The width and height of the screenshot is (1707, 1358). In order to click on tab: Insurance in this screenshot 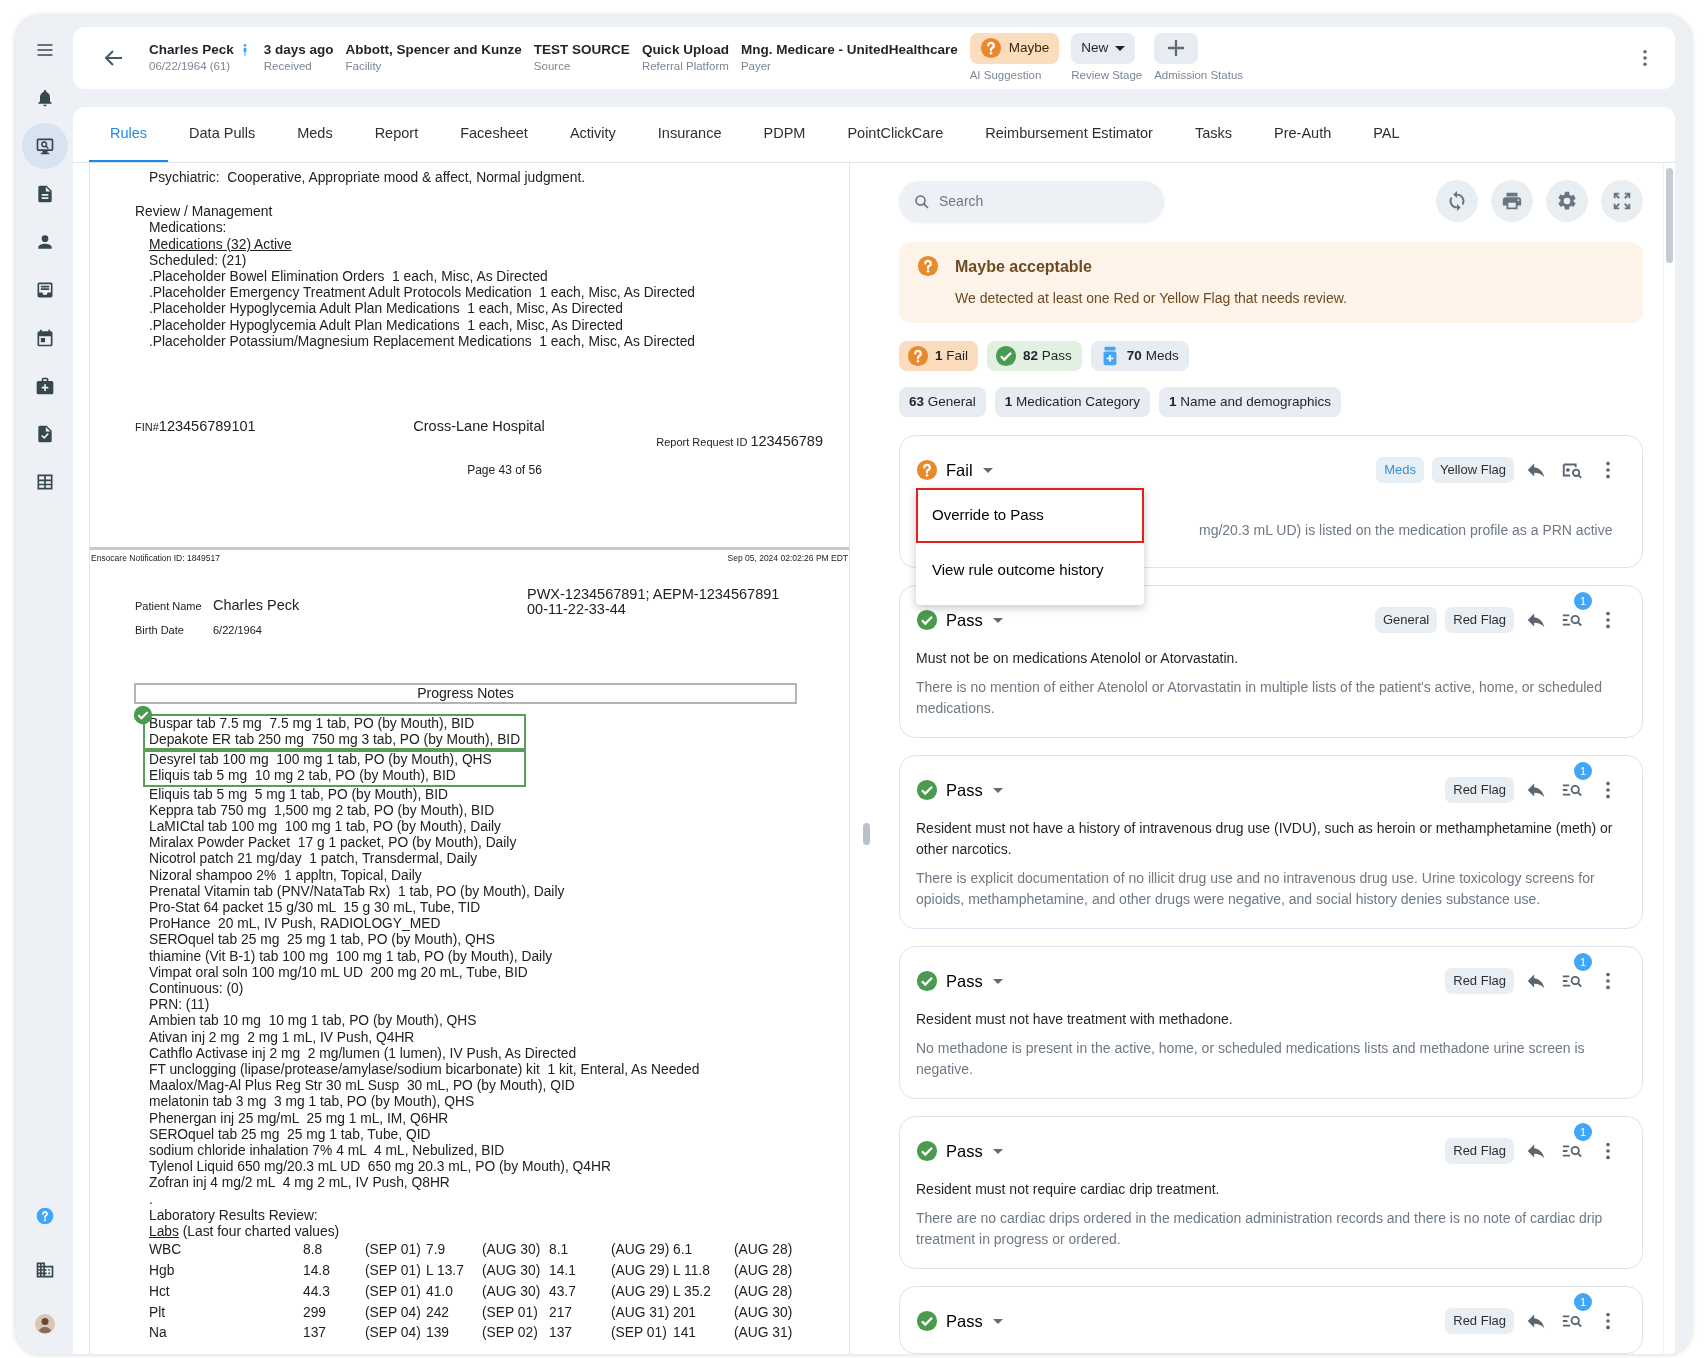, I will do `click(689, 134)`.